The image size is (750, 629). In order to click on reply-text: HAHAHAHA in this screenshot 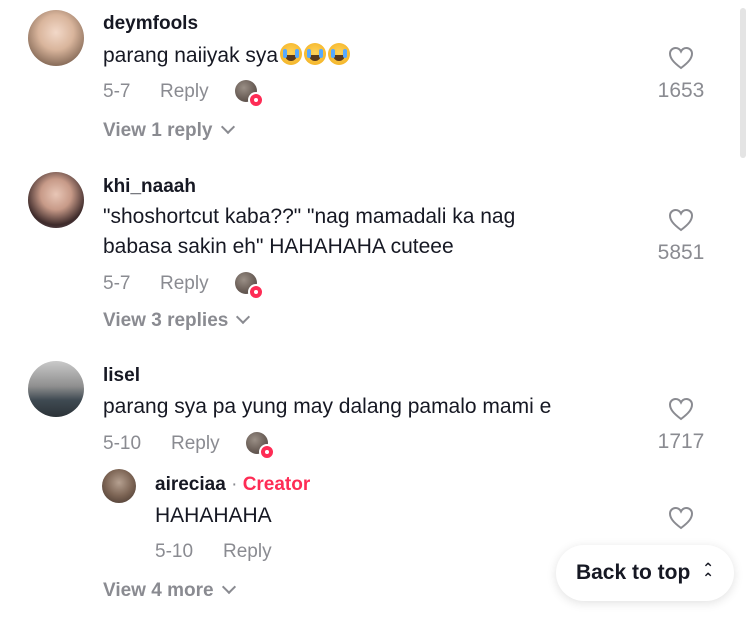, I will do `click(213, 515)`.